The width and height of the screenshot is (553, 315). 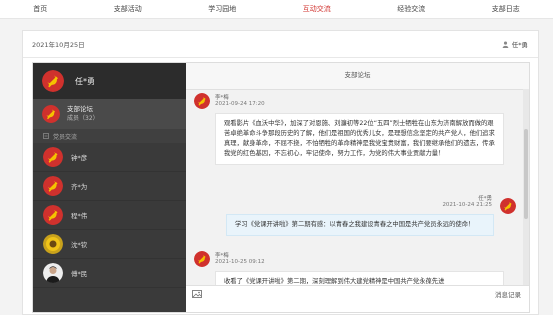 What do you see at coordinates (357, 76) in the screenshot?
I see `chat-title: 支部论坛` at bounding box center [357, 76].